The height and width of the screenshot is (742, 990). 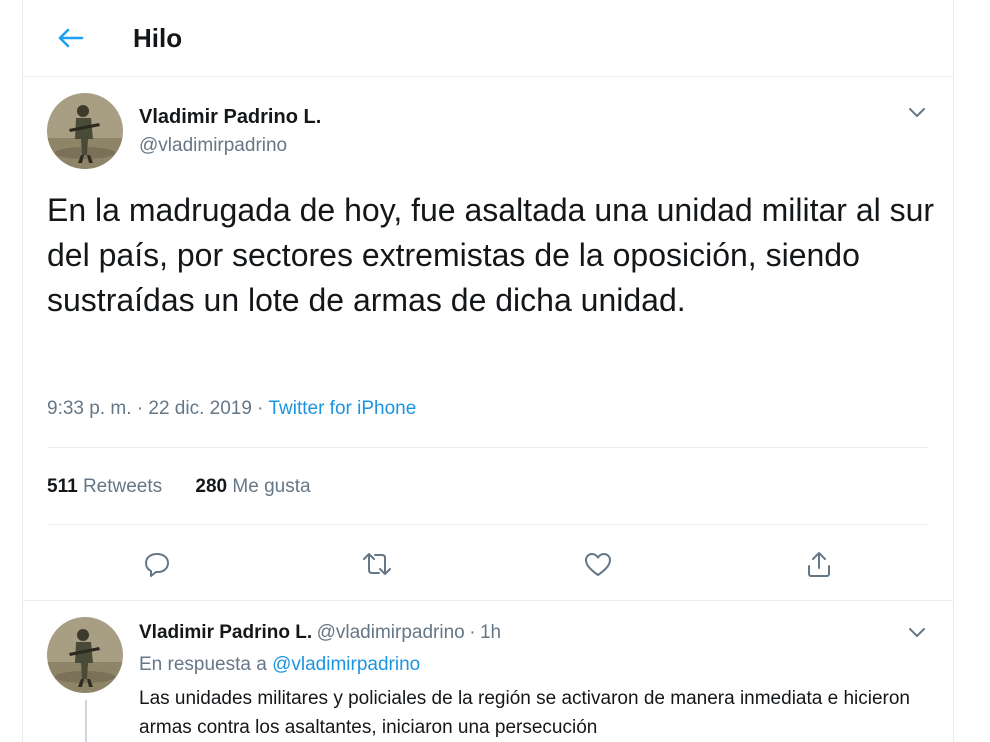 I want to click on retweet-icon, so click(x=377, y=564).